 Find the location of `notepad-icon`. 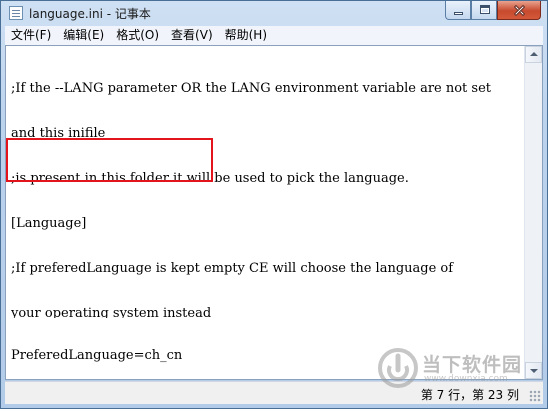

notepad-icon is located at coordinates (16, 13).